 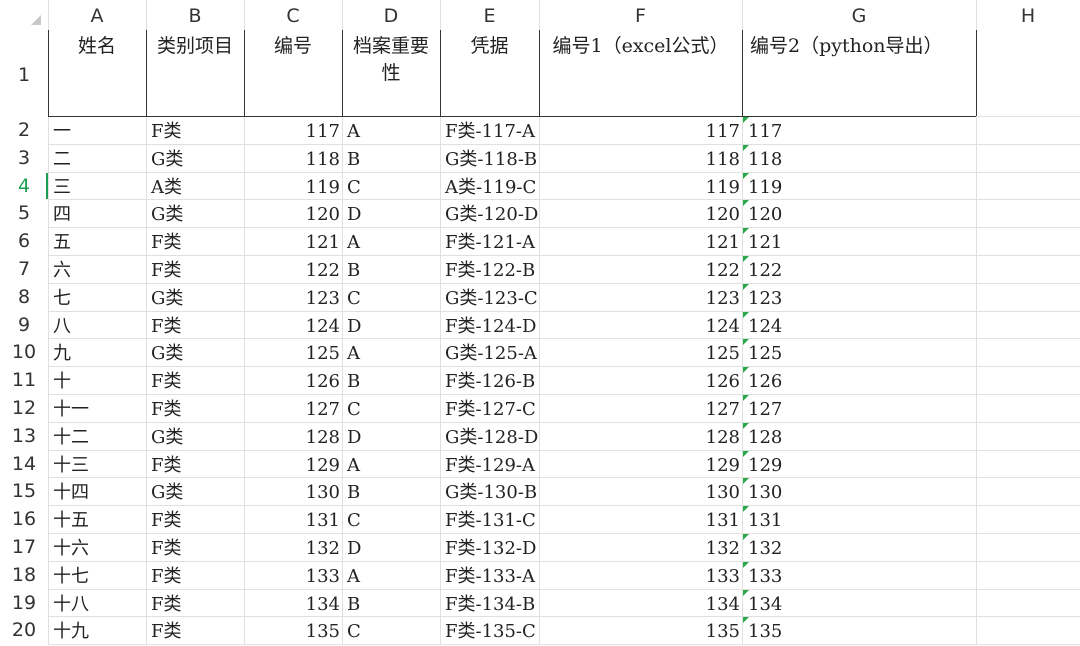 What do you see at coordinates (293, 464) in the screenshot?
I see `cell-c14: 129` at bounding box center [293, 464].